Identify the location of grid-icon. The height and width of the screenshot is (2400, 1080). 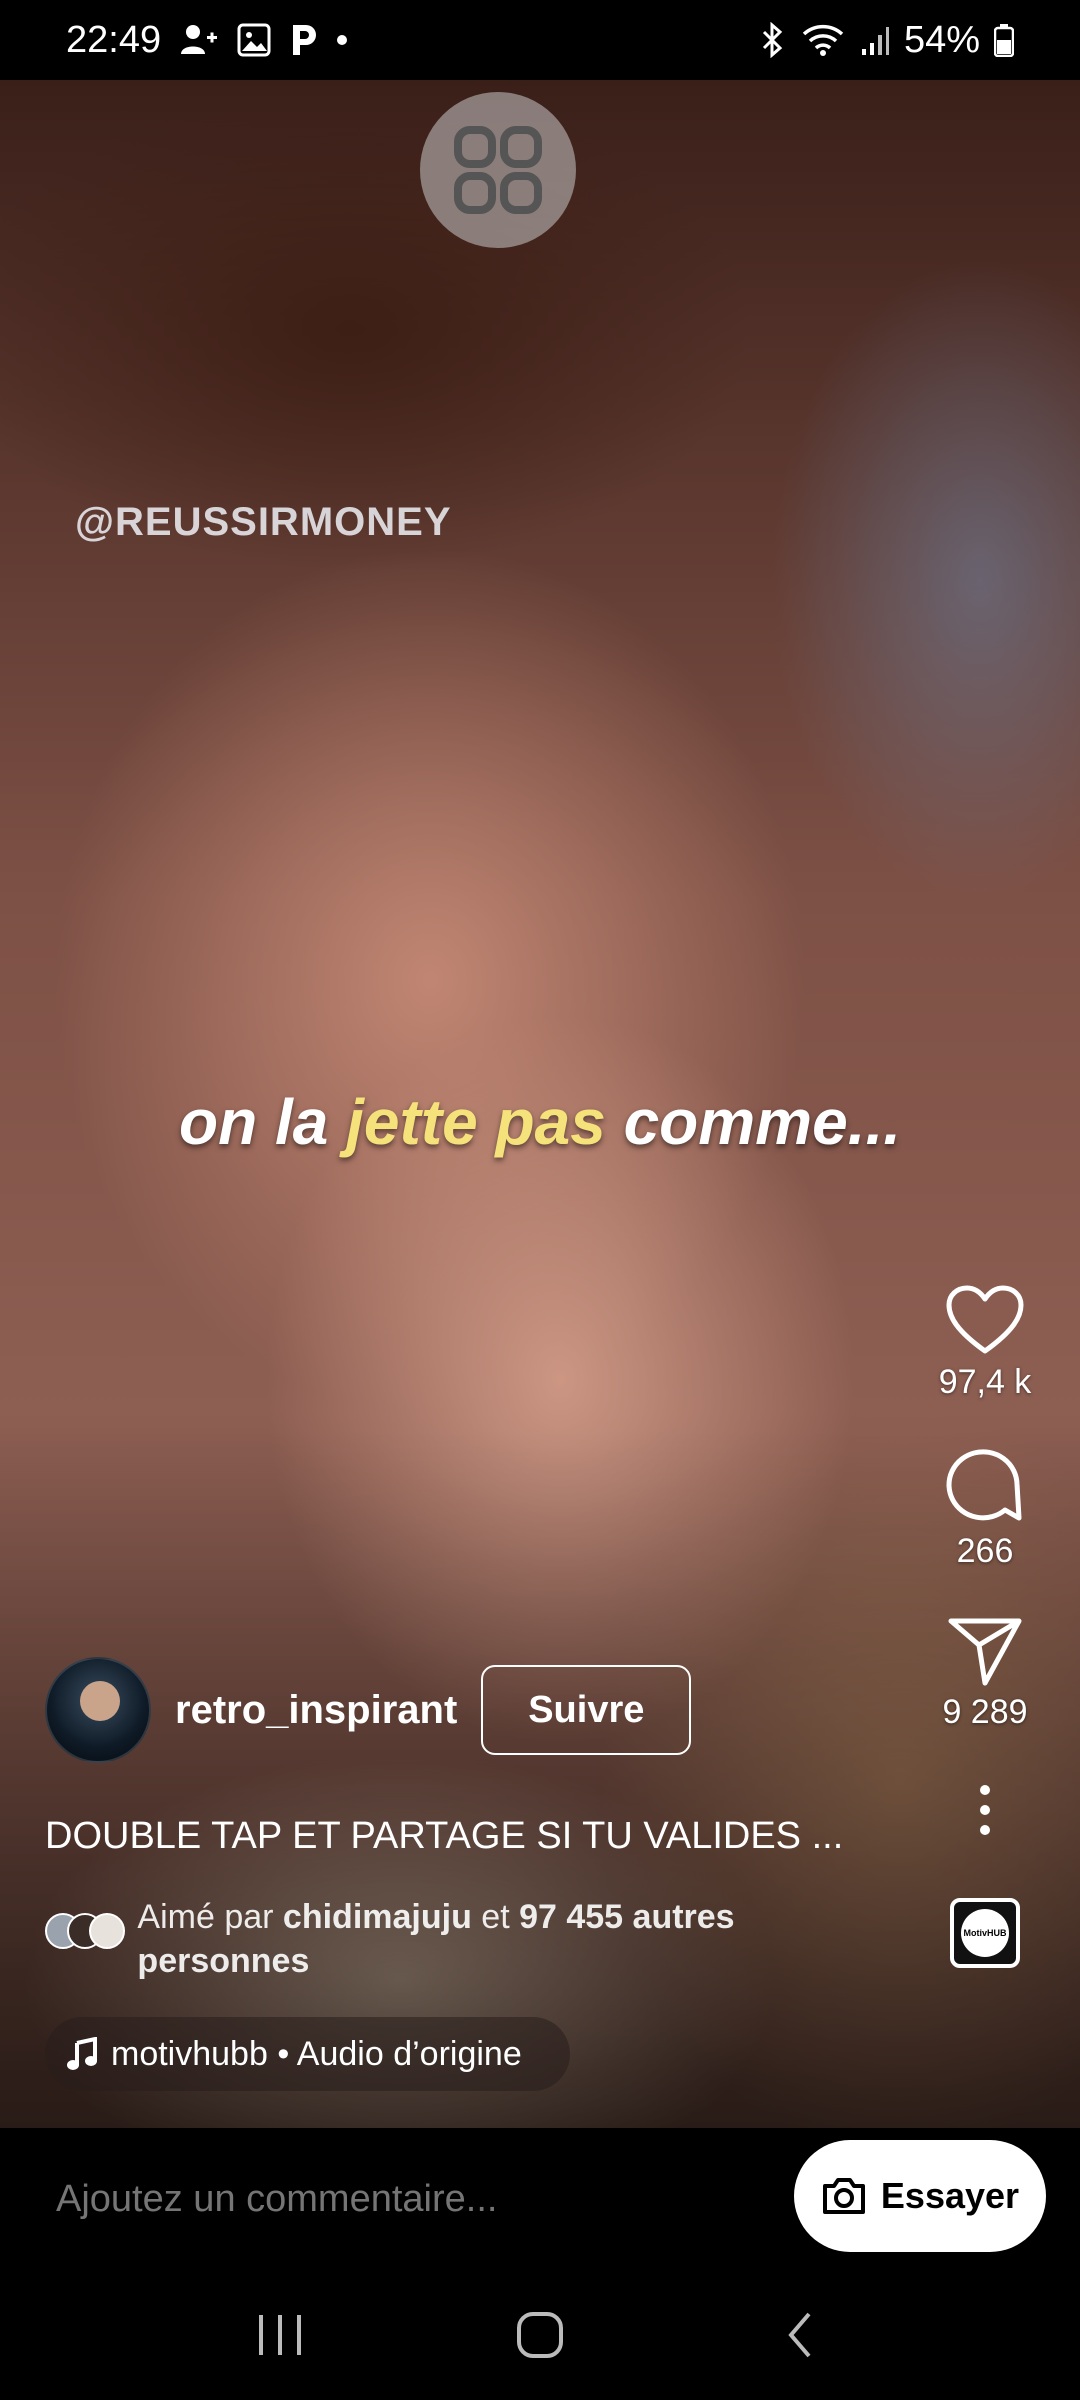
(498, 170).